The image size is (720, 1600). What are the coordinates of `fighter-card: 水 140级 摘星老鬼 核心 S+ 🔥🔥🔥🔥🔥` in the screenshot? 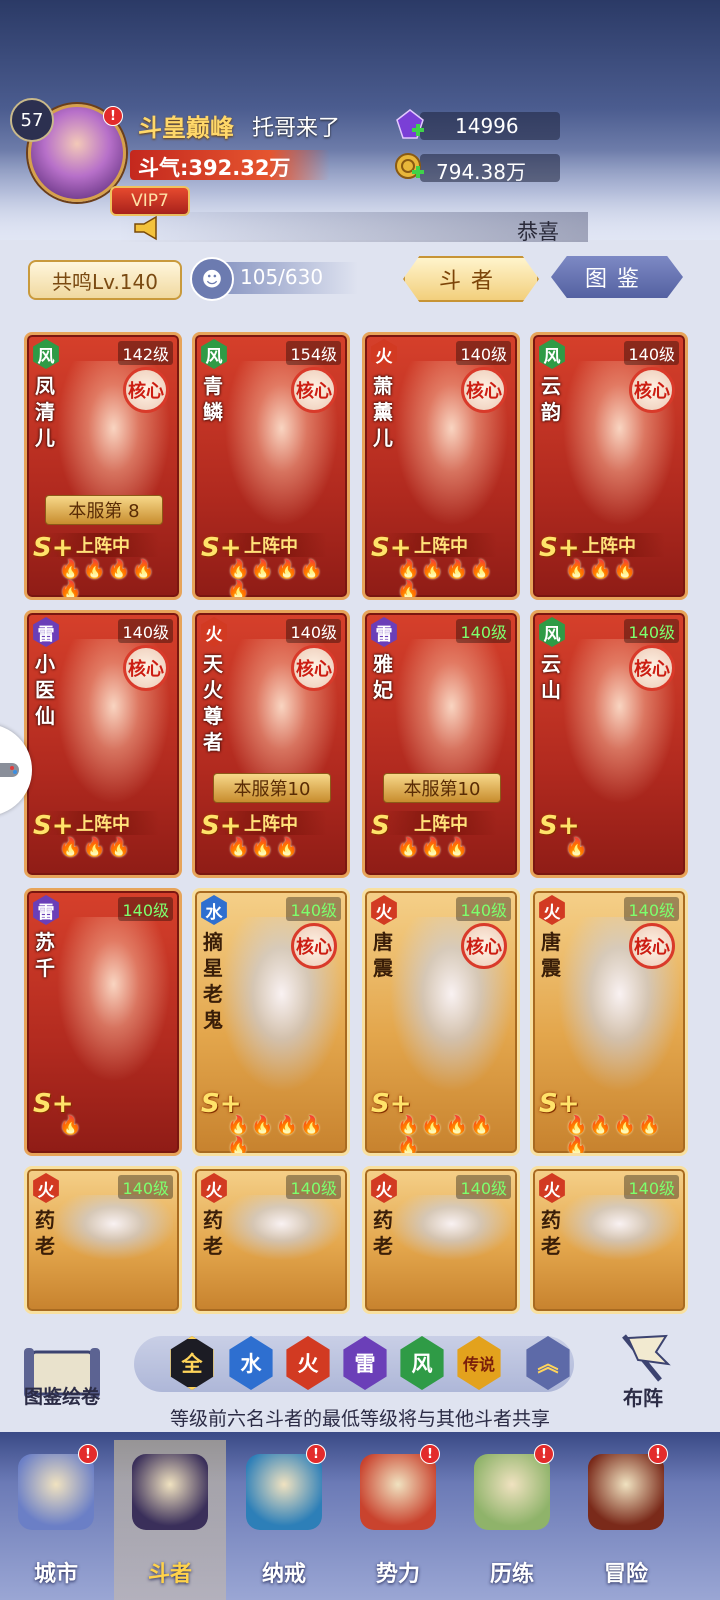 It's located at (271, 1022).